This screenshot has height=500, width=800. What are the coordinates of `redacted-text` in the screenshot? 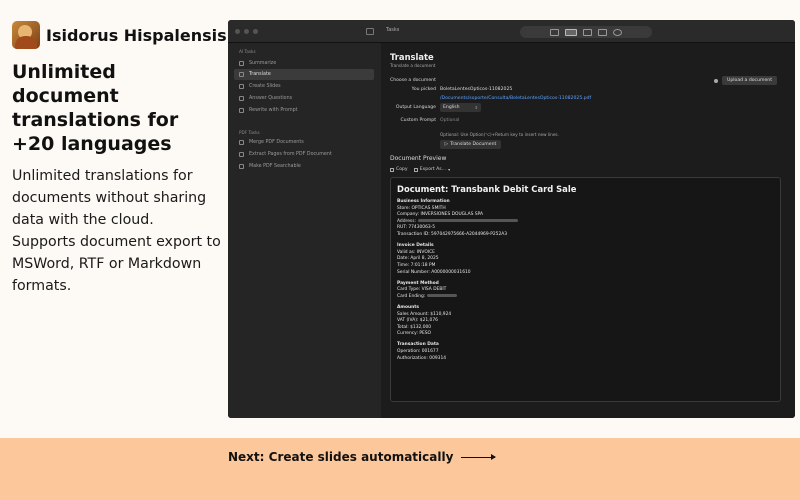 It's located at (467, 220).